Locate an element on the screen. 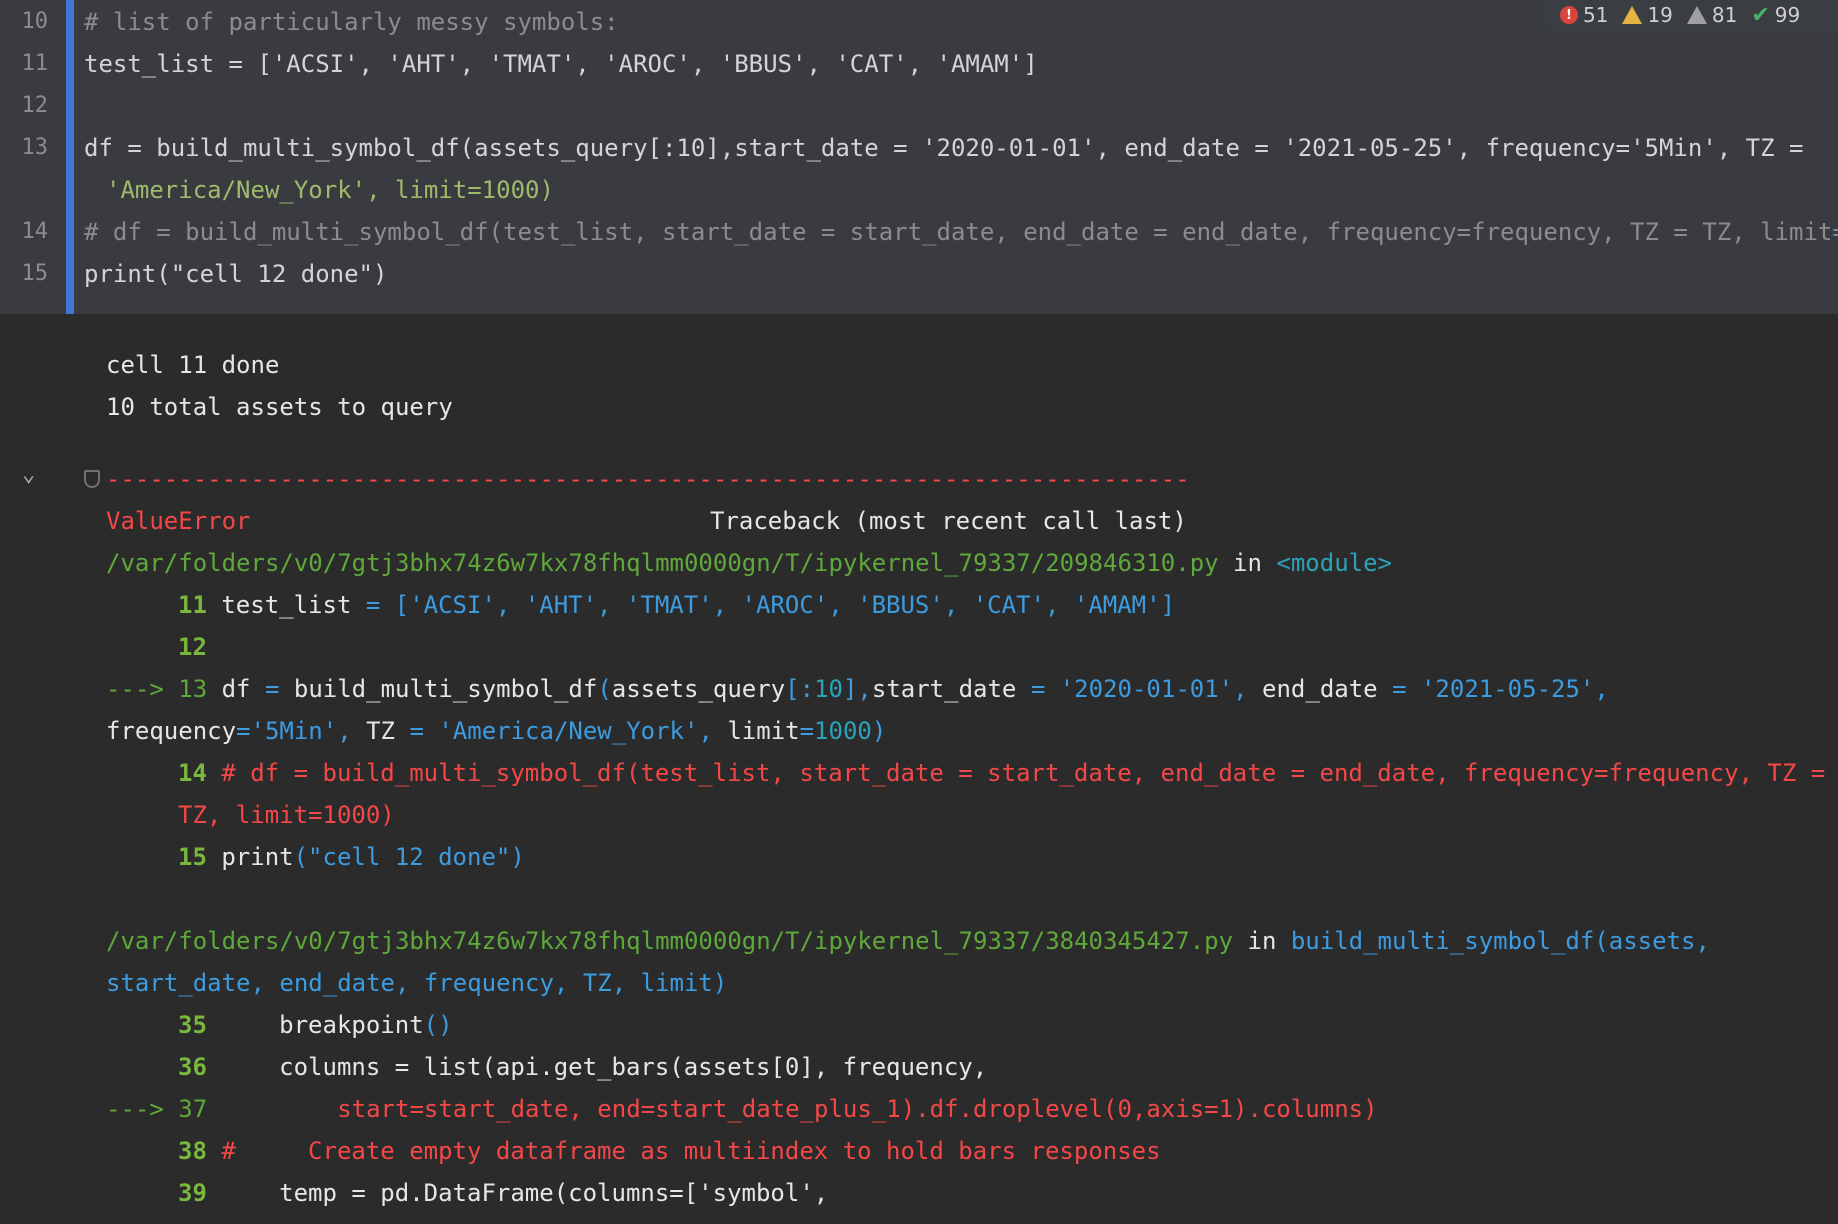 Image resolution: width=1838 pixels, height=1224 pixels. line-number: 13 is located at coordinates (35, 147).